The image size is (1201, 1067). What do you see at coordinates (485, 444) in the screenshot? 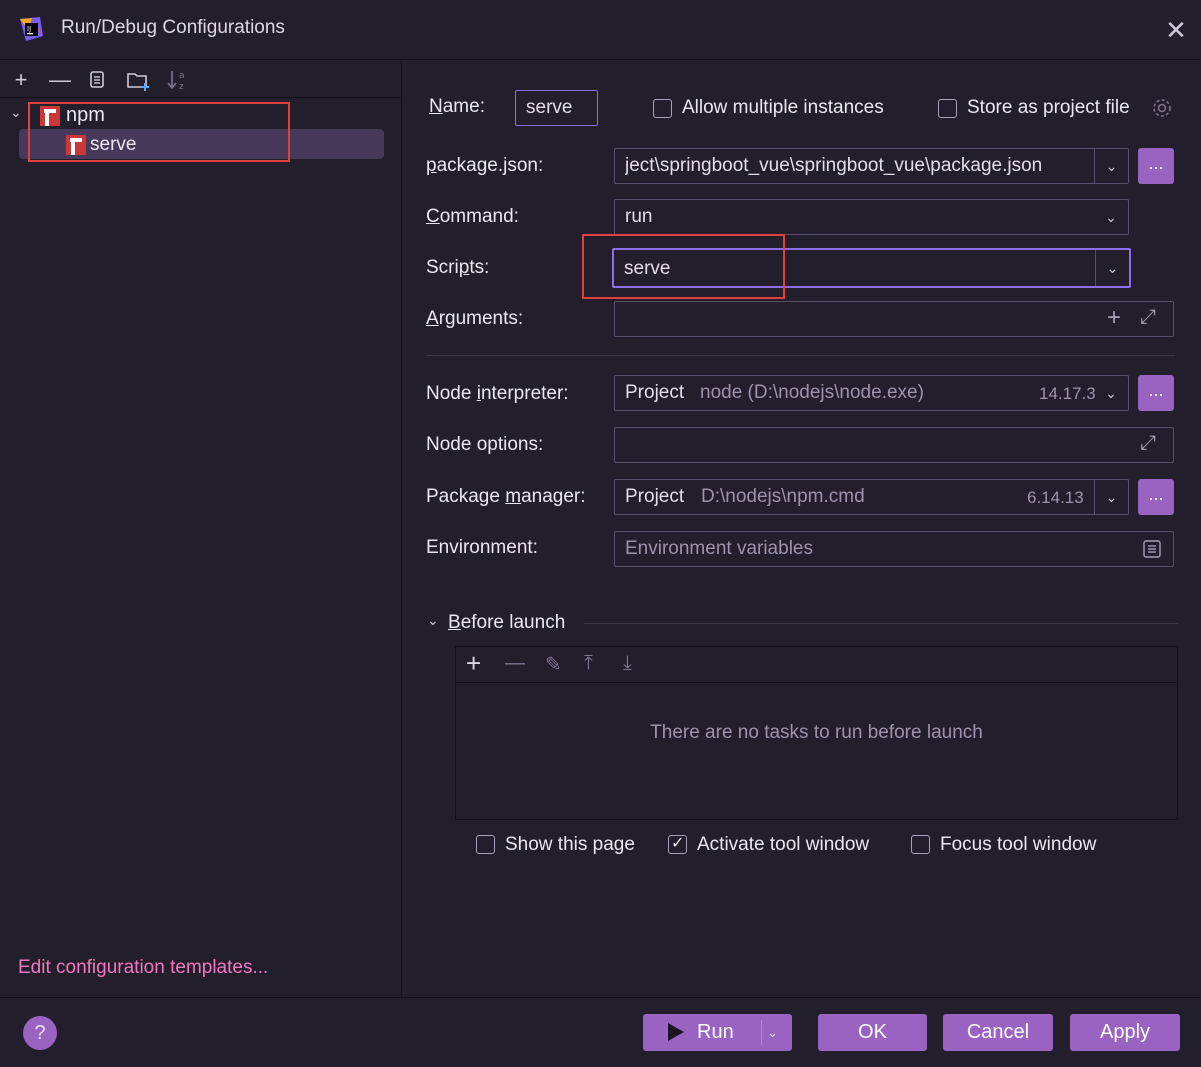
I see `node-options-label: Node options:` at bounding box center [485, 444].